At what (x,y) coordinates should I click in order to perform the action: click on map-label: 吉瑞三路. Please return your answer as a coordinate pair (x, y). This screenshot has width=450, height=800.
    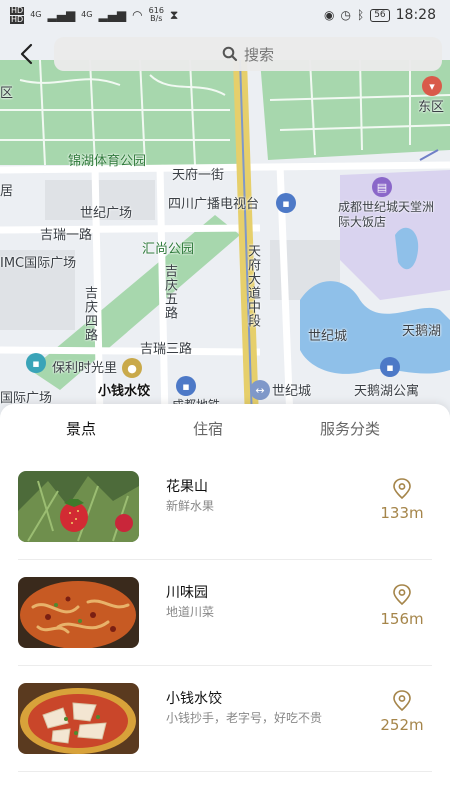
    Looking at the image, I should click on (166, 349).